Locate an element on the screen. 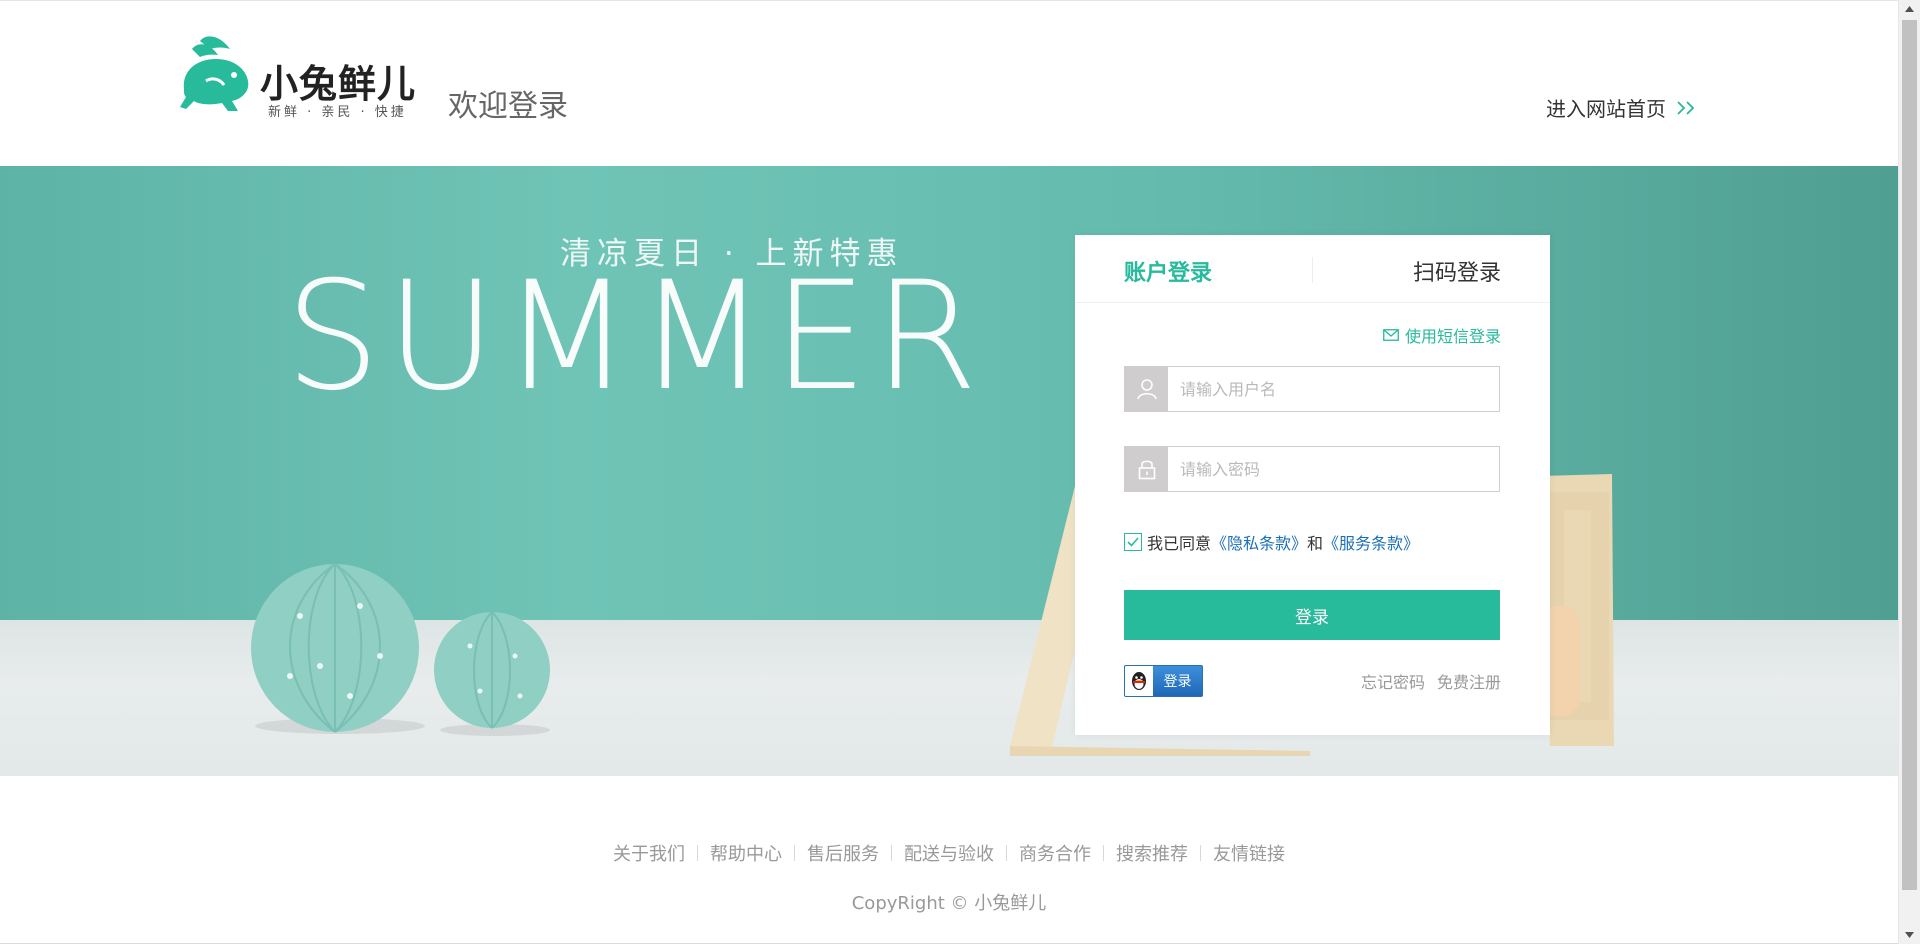 This screenshot has height=944, width=1920. agreement-row: 我已同意 《隐私条款》 和 《服务条款》 is located at coordinates (1271, 542).